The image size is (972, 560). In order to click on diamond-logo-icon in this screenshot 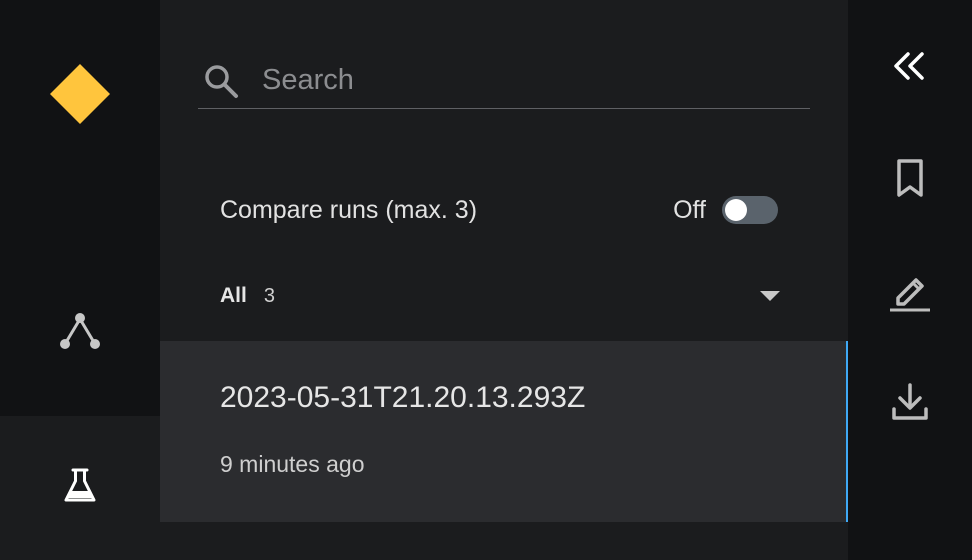, I will do `click(80, 94)`.